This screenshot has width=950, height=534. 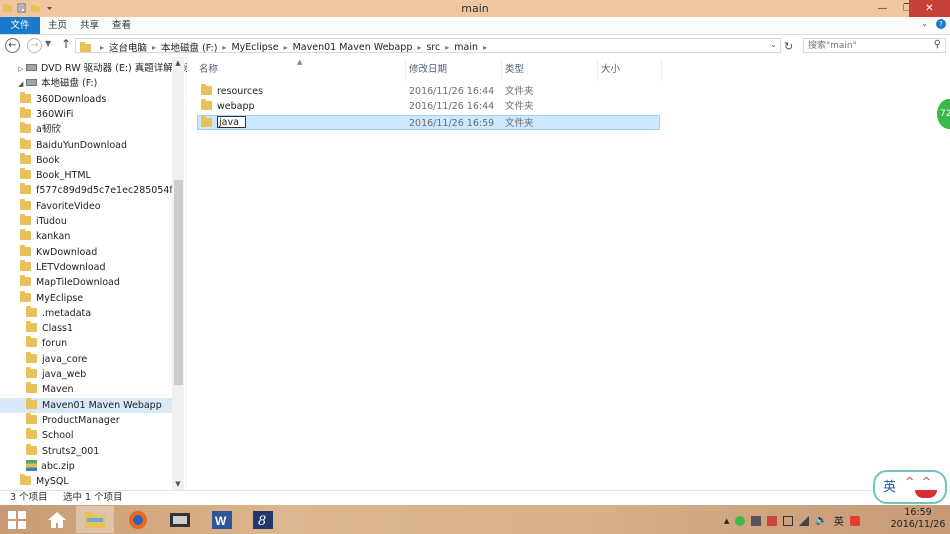 I want to click on tray-expand-icon: ▲, so click(x=726, y=521).